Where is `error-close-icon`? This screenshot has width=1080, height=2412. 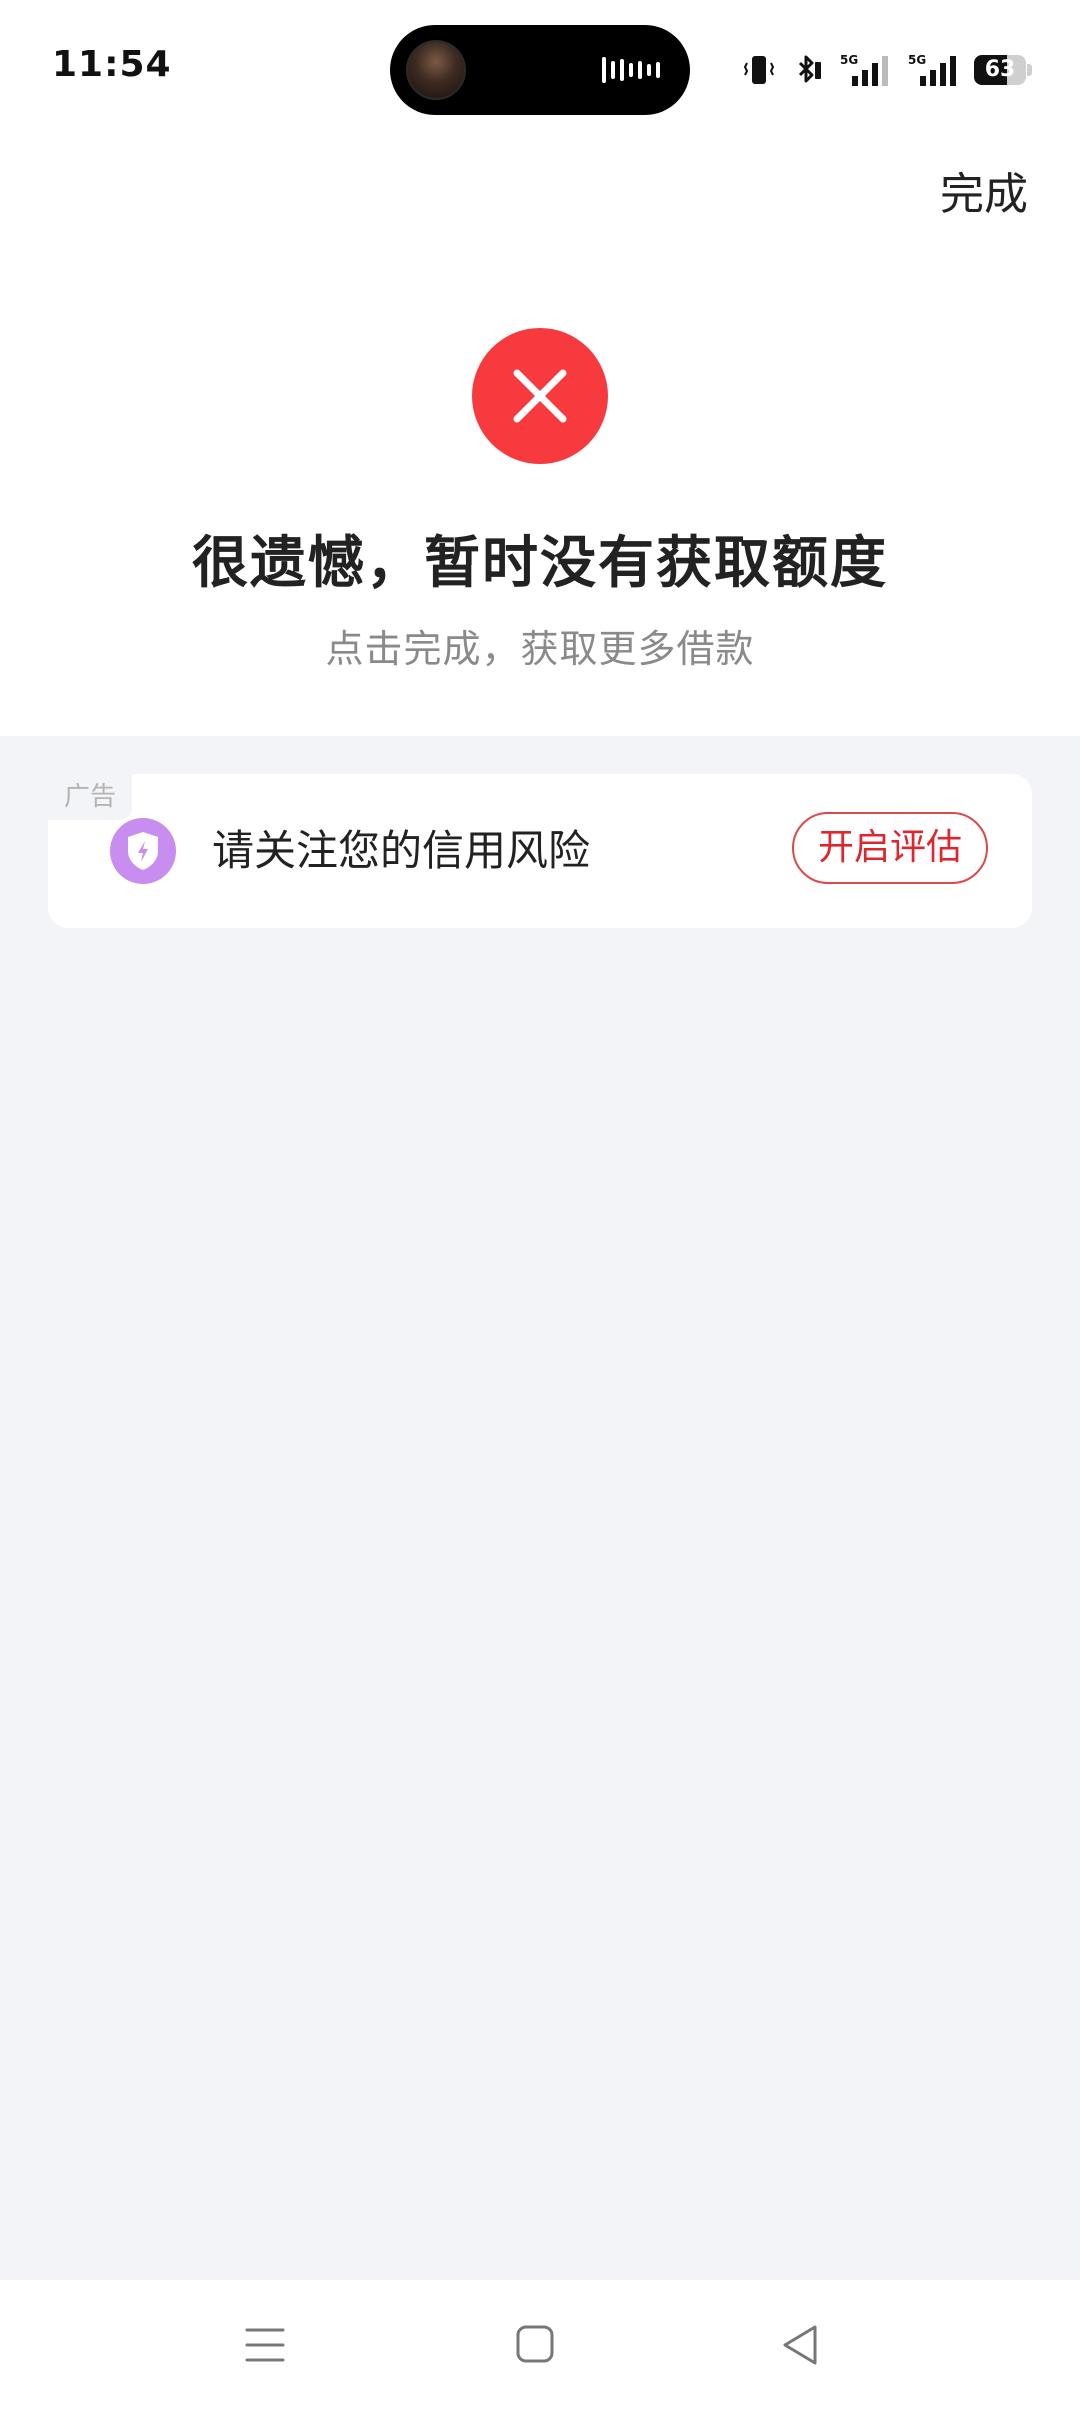
error-close-icon is located at coordinates (540, 396).